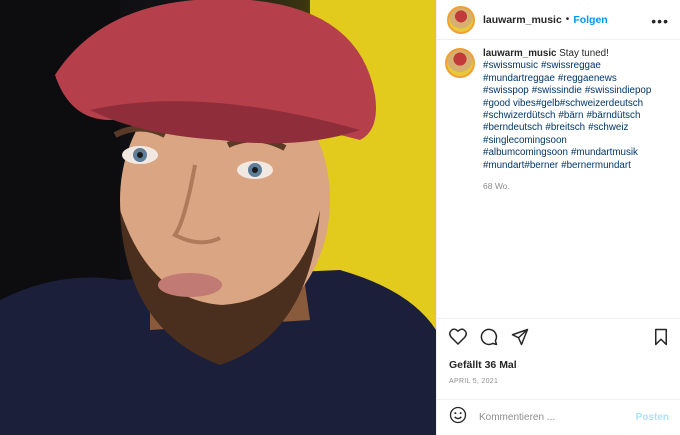 This screenshot has width=680, height=435. What do you see at coordinates (661, 337) in the screenshot?
I see `bookmark-icon` at bounding box center [661, 337].